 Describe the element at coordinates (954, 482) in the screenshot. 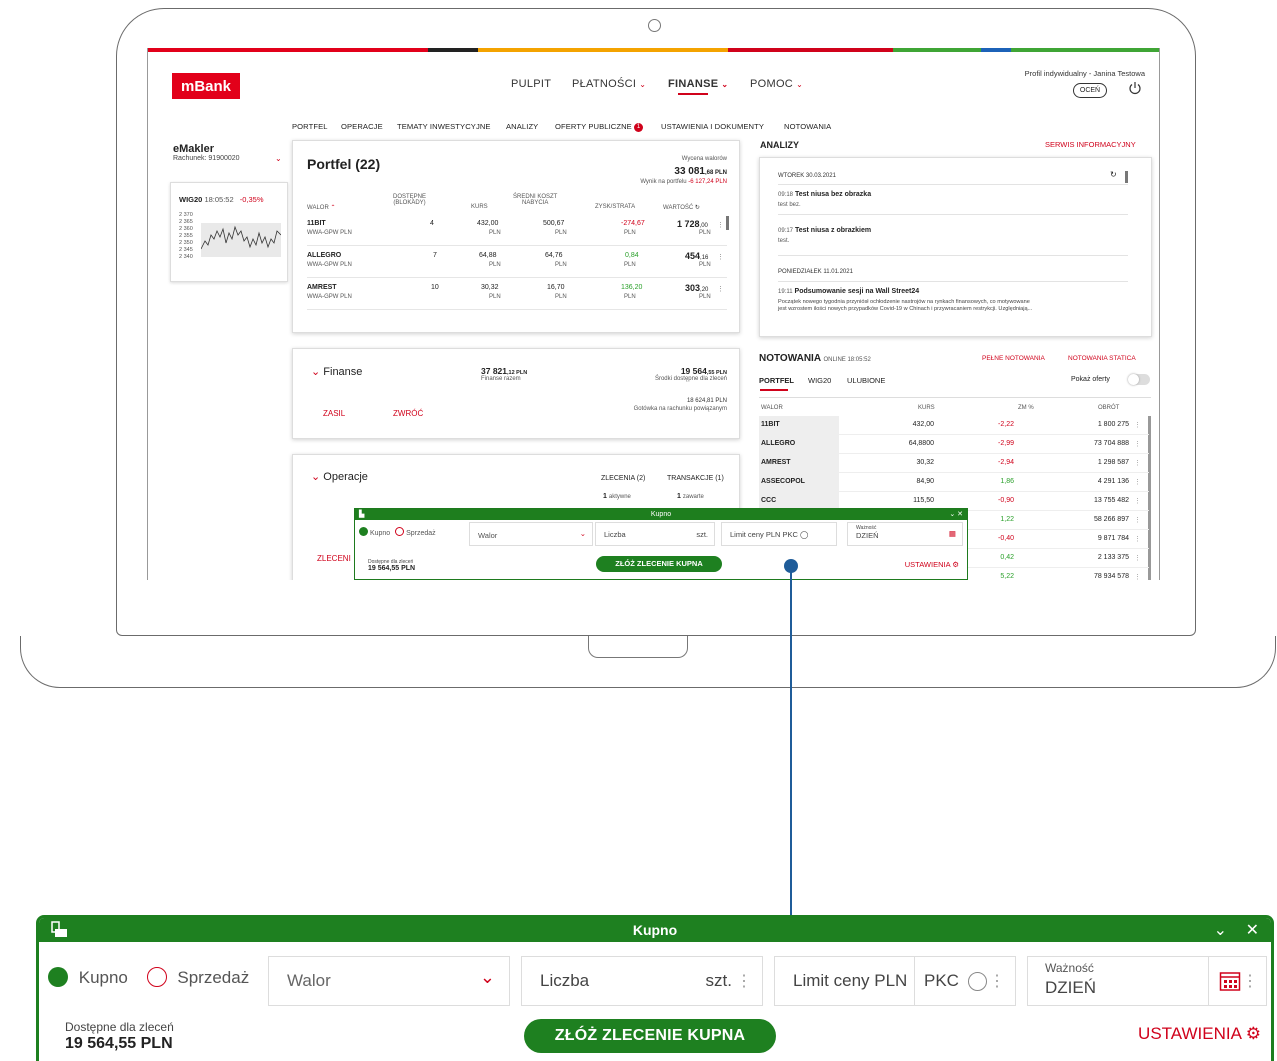

I see `table-row: ASSECOPOL 84,90 1,86 4 291 136 ⋮` at that location.